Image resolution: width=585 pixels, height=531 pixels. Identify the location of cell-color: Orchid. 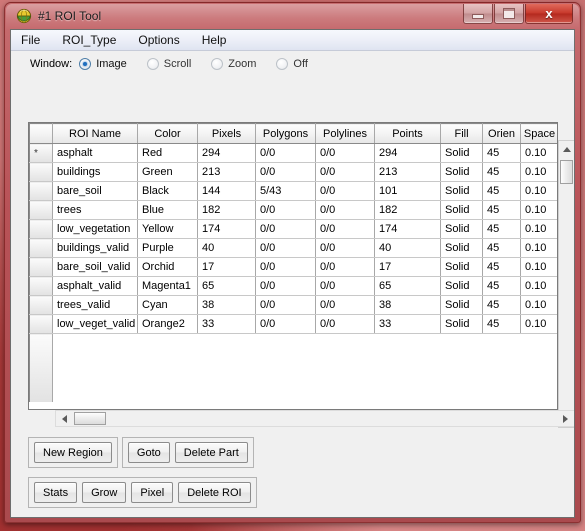
(167, 267).